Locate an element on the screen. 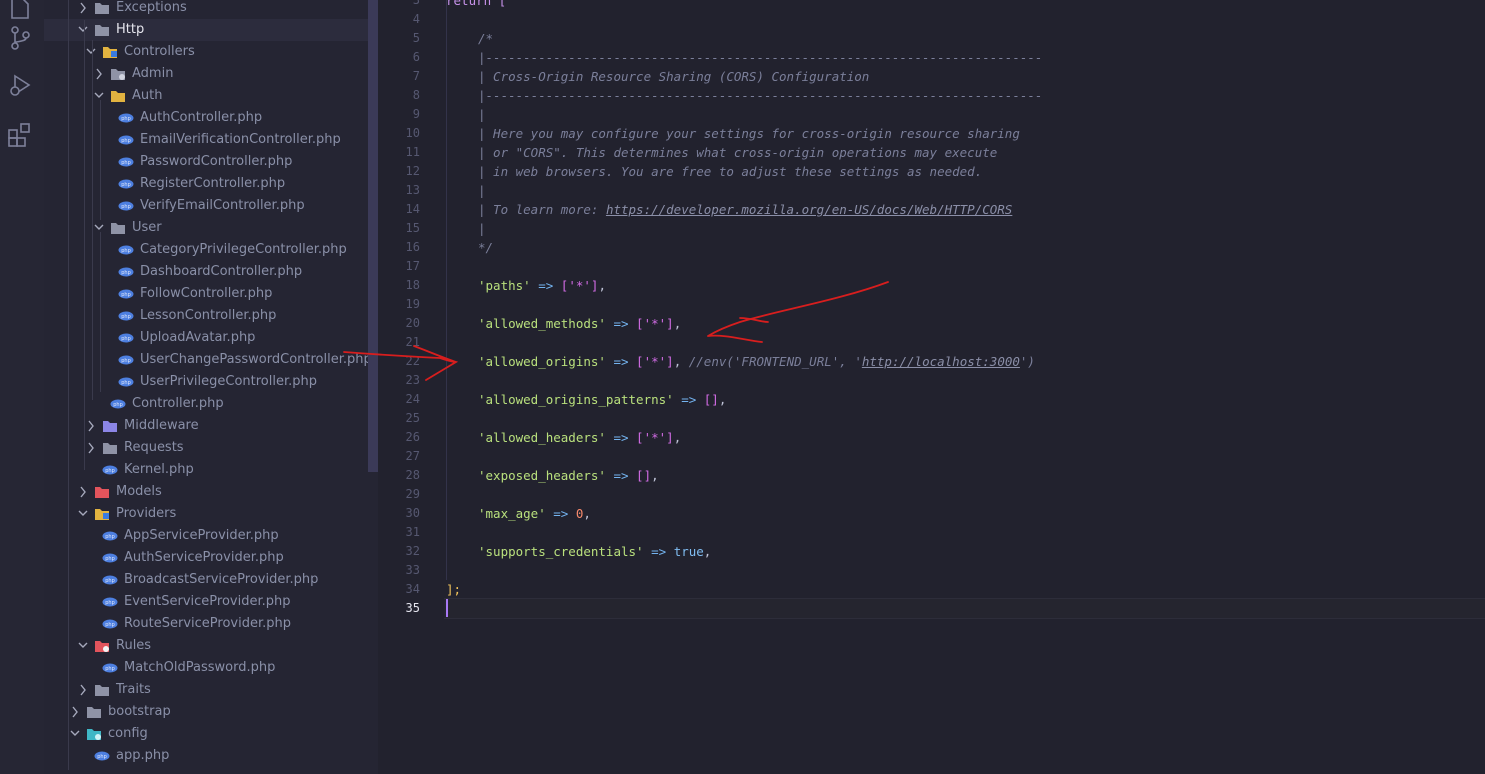  explorer-scrollbar is located at coordinates (373, 236).